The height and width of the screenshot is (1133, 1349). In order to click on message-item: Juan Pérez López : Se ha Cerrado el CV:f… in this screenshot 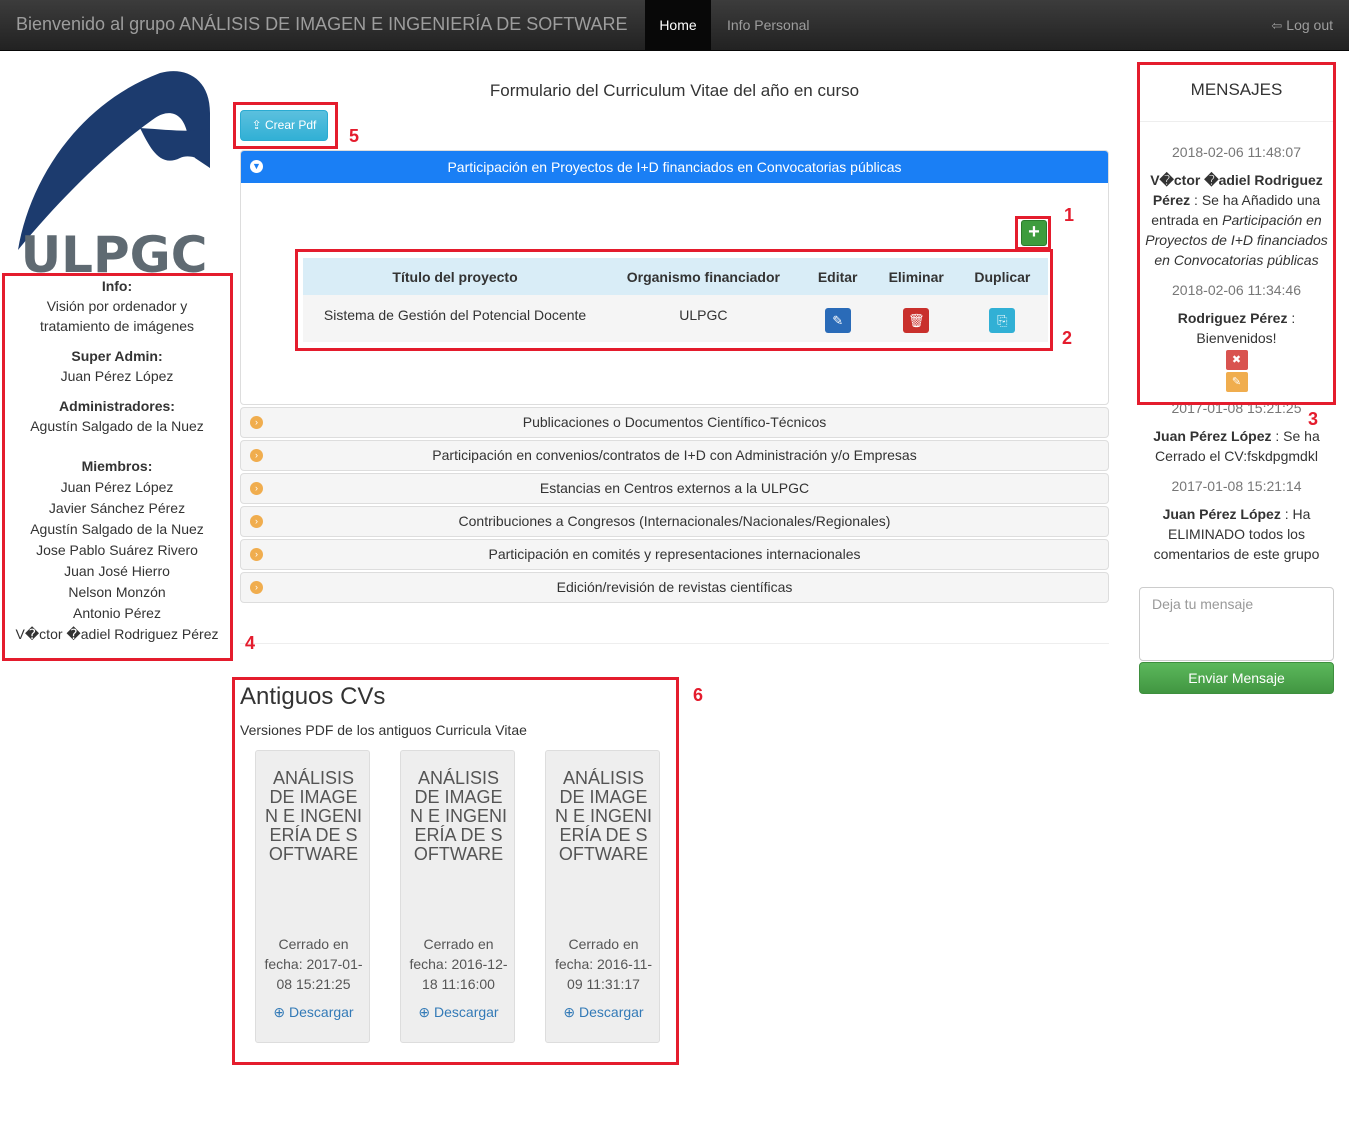, I will do `click(1236, 446)`.